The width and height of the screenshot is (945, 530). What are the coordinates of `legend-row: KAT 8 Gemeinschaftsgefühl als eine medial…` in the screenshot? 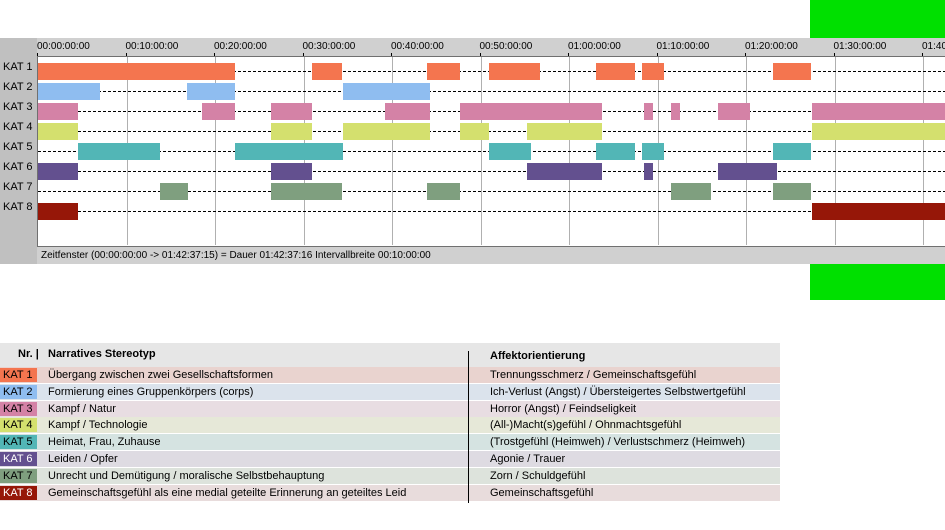 It's located at (390, 492).